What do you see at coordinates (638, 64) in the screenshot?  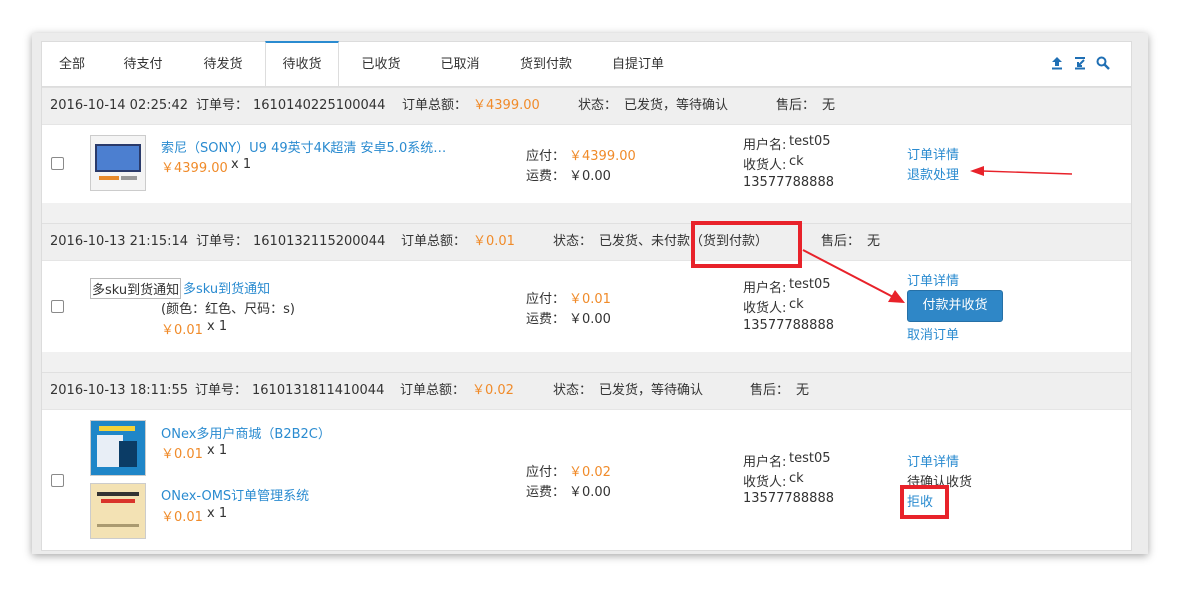 I see `tab-self-pickup: 自提订单` at bounding box center [638, 64].